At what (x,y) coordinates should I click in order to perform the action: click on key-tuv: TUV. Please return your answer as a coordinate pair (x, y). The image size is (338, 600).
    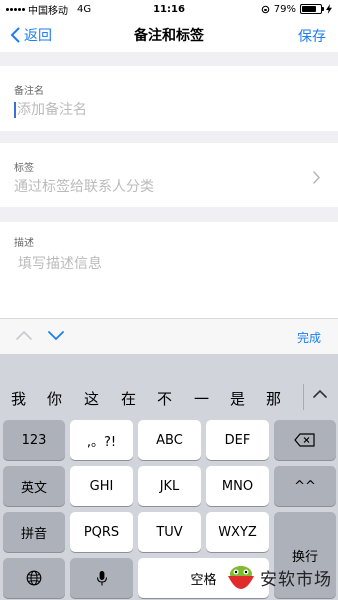
    Looking at the image, I should click on (169, 532).